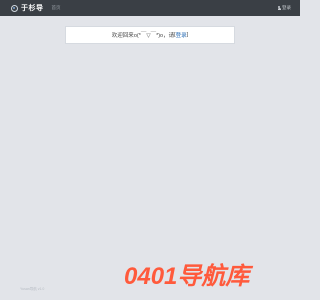 Image resolution: width=320 pixels, height=300 pixels. Describe the element at coordinates (181, 35) in the screenshot. I see `welcome-login-link: 登录` at that location.